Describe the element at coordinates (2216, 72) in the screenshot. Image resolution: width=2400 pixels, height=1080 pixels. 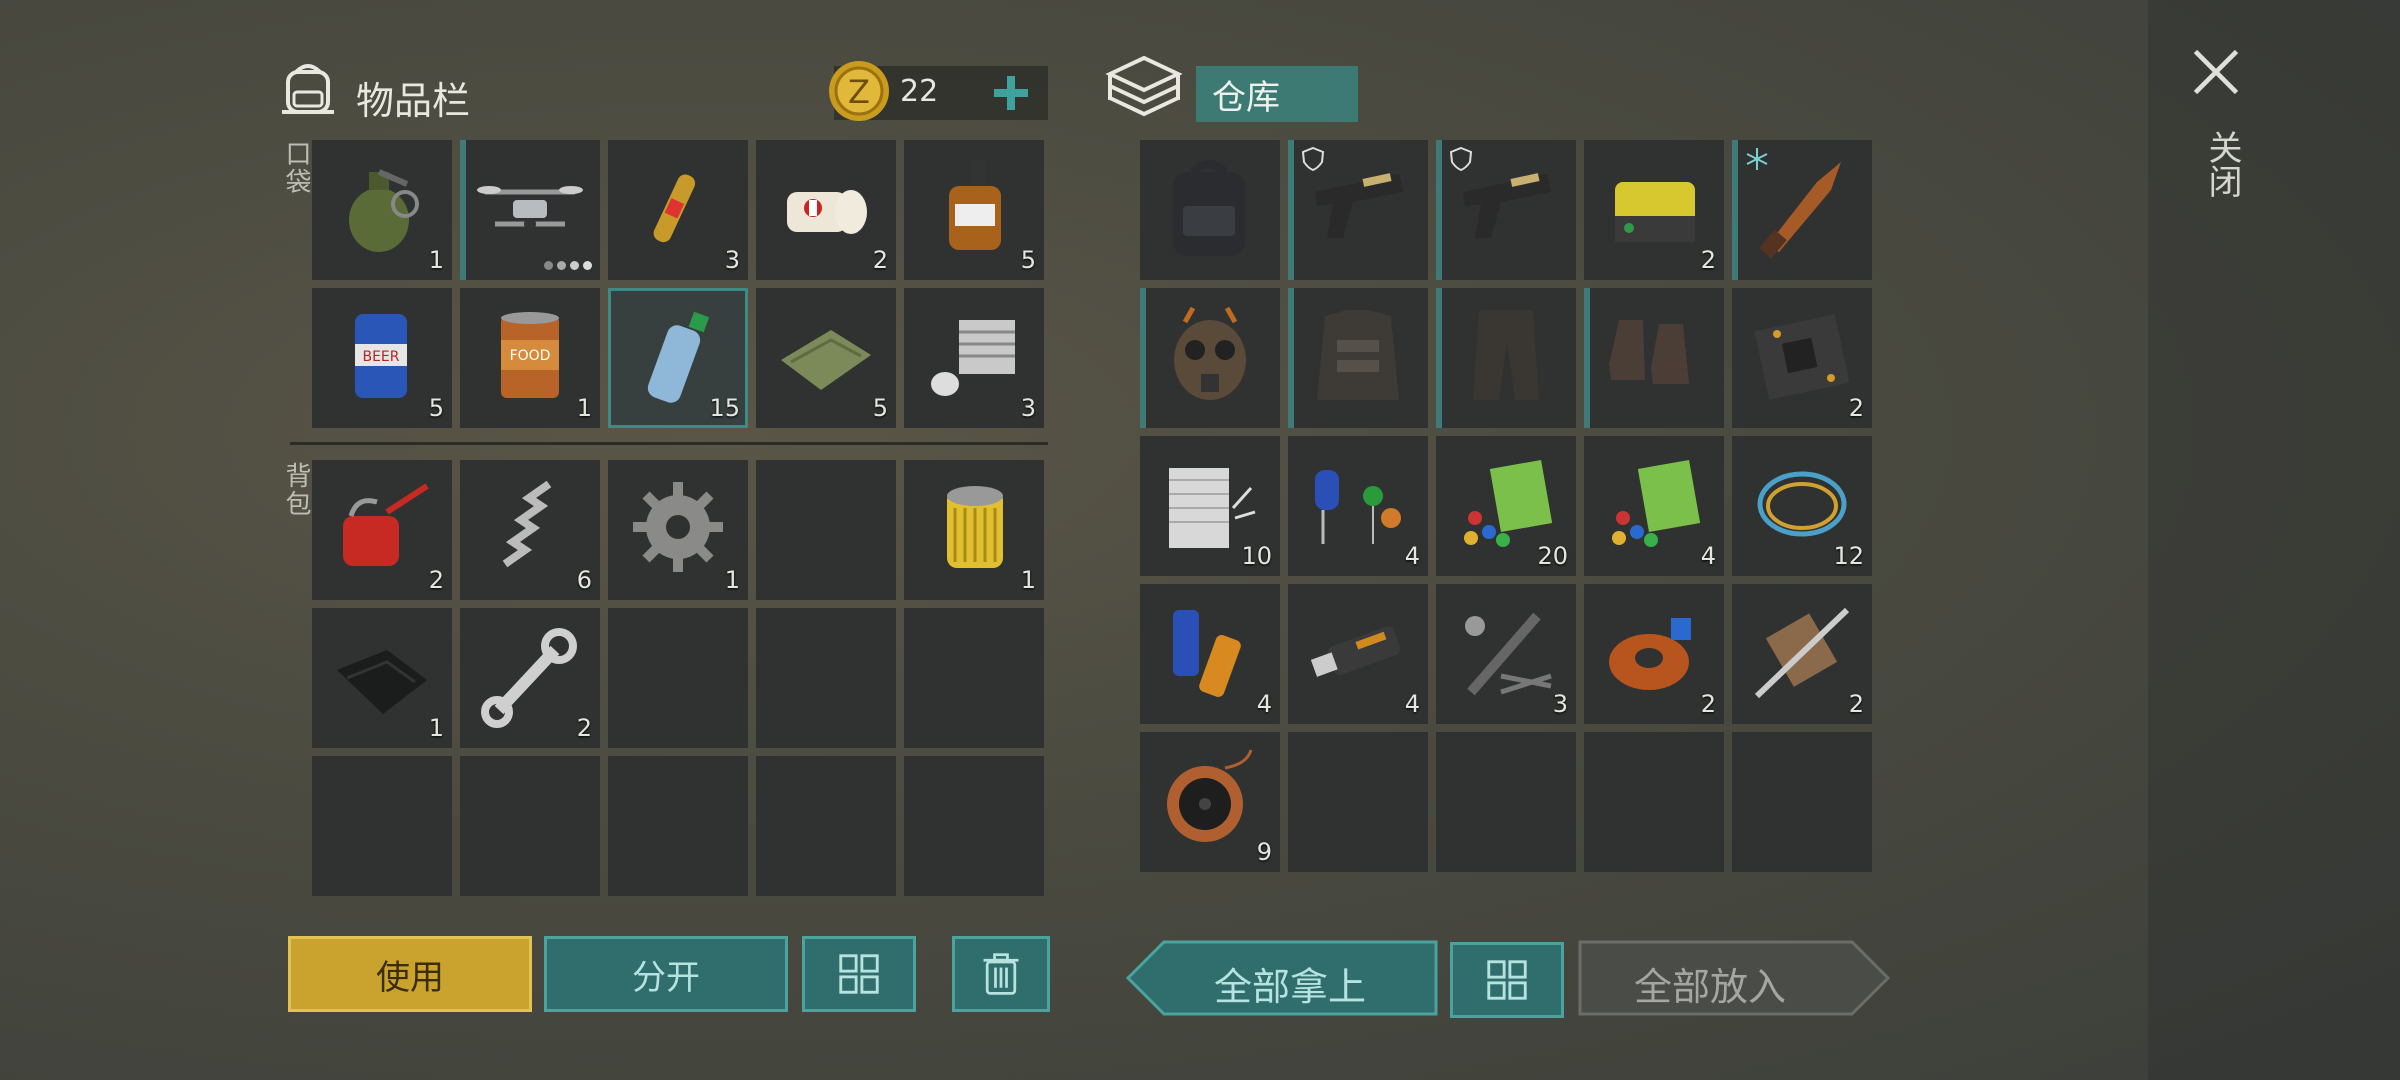
I see `close-icon` at that location.